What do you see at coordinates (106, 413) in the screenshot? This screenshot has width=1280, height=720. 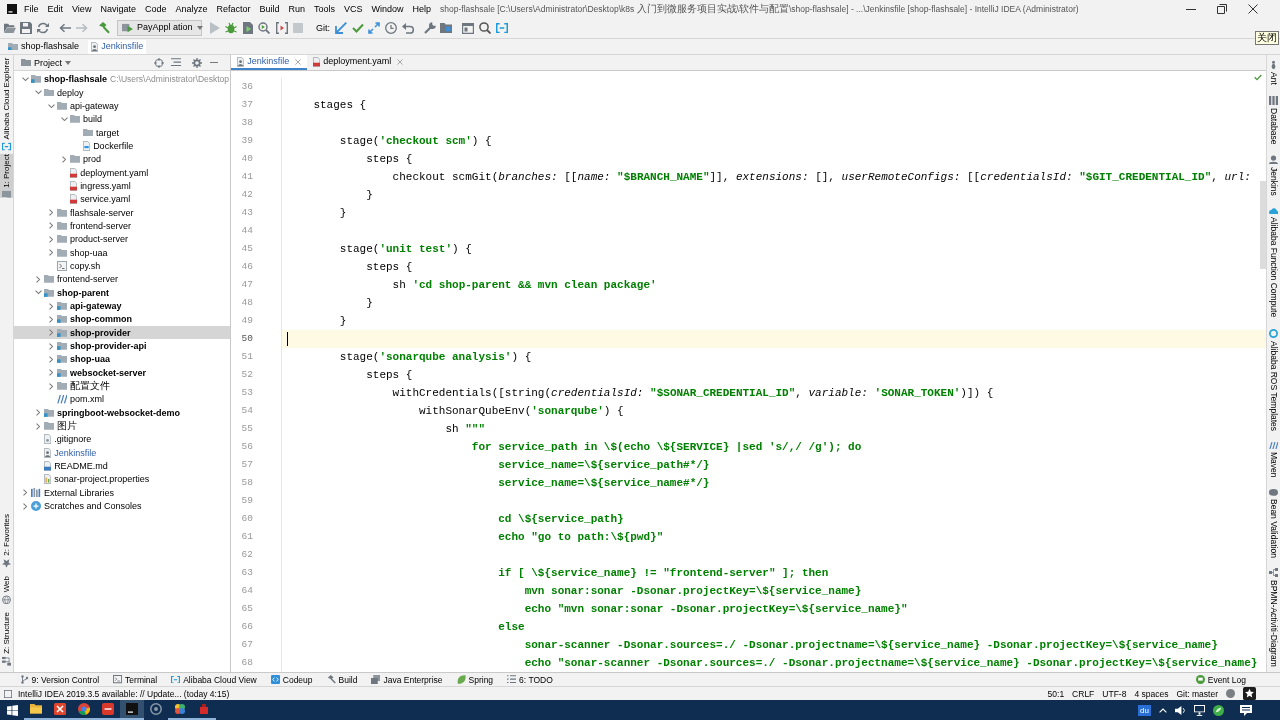 I see `tree-item: springboot-websocket-demo` at bounding box center [106, 413].